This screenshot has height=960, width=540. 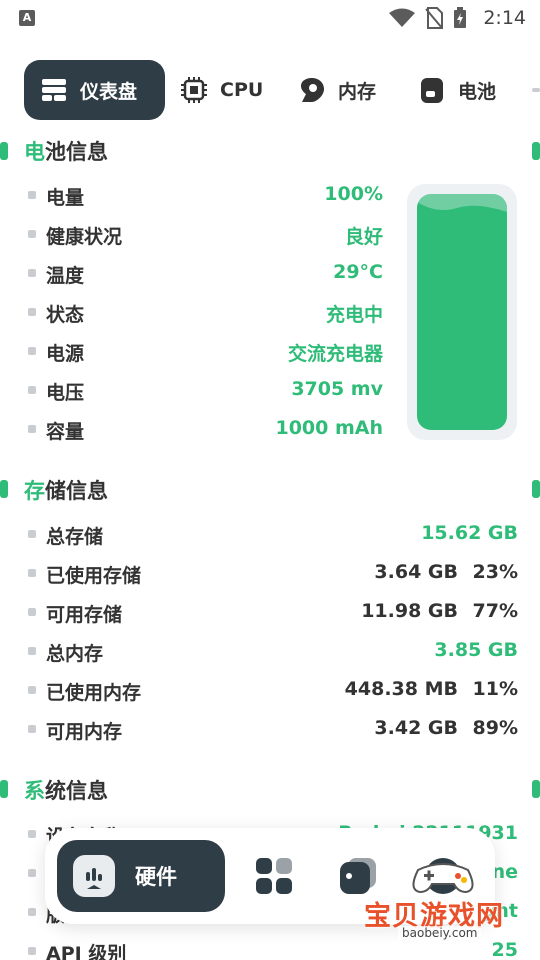 I want to click on tab-memory: 内存, so click(x=337, y=90).